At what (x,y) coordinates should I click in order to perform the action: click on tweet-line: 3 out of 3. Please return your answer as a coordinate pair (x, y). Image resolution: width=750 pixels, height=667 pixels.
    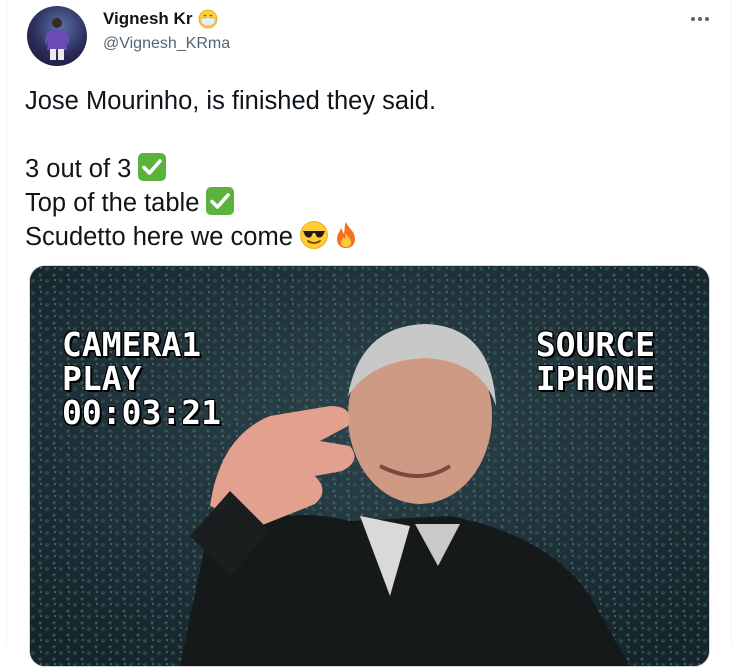
    Looking at the image, I should click on (370, 169).